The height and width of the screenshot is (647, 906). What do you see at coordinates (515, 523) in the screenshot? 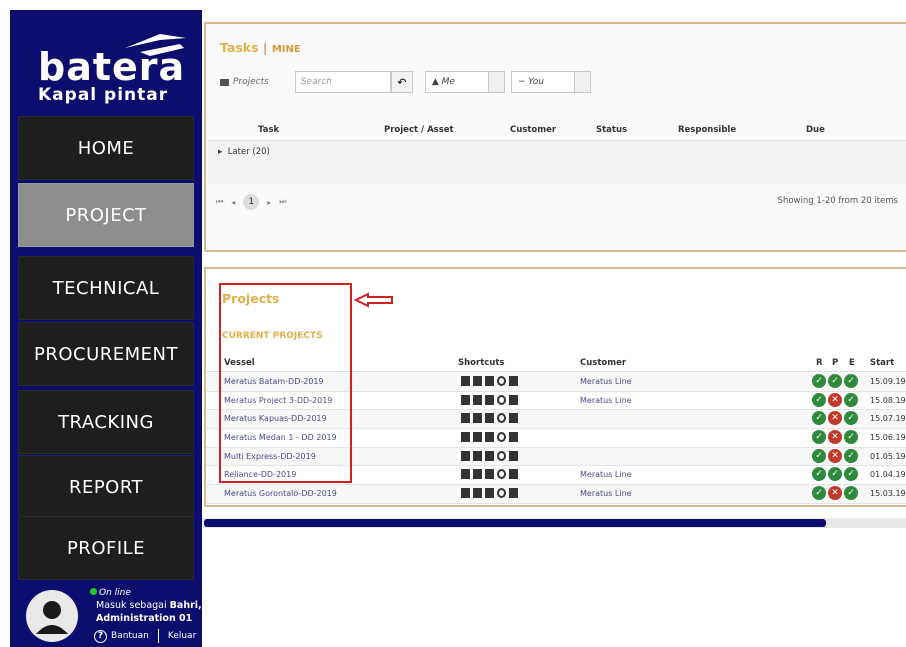
I see `scrollbar-thumb` at bounding box center [515, 523].